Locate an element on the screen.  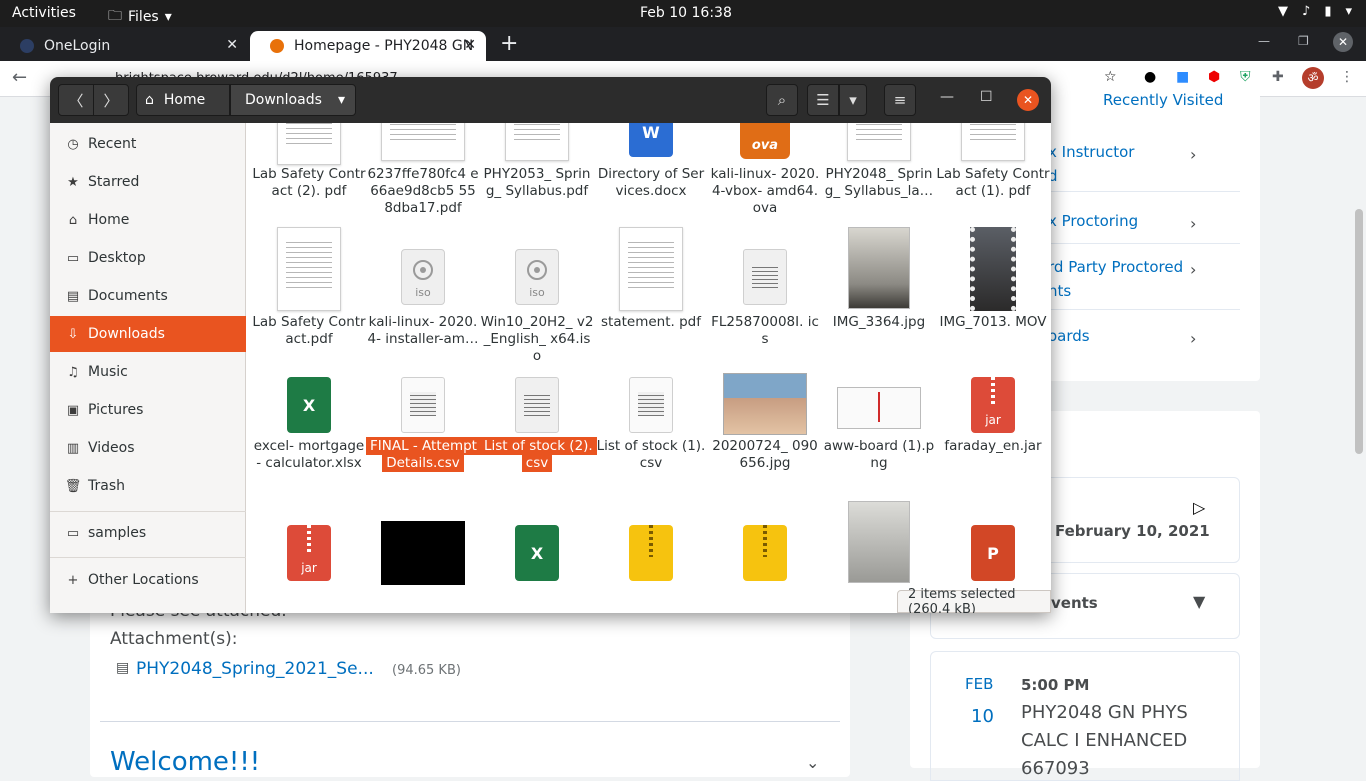
sidebar-item-downloads: ⇩ Downloads is located at coordinates (148, 334).